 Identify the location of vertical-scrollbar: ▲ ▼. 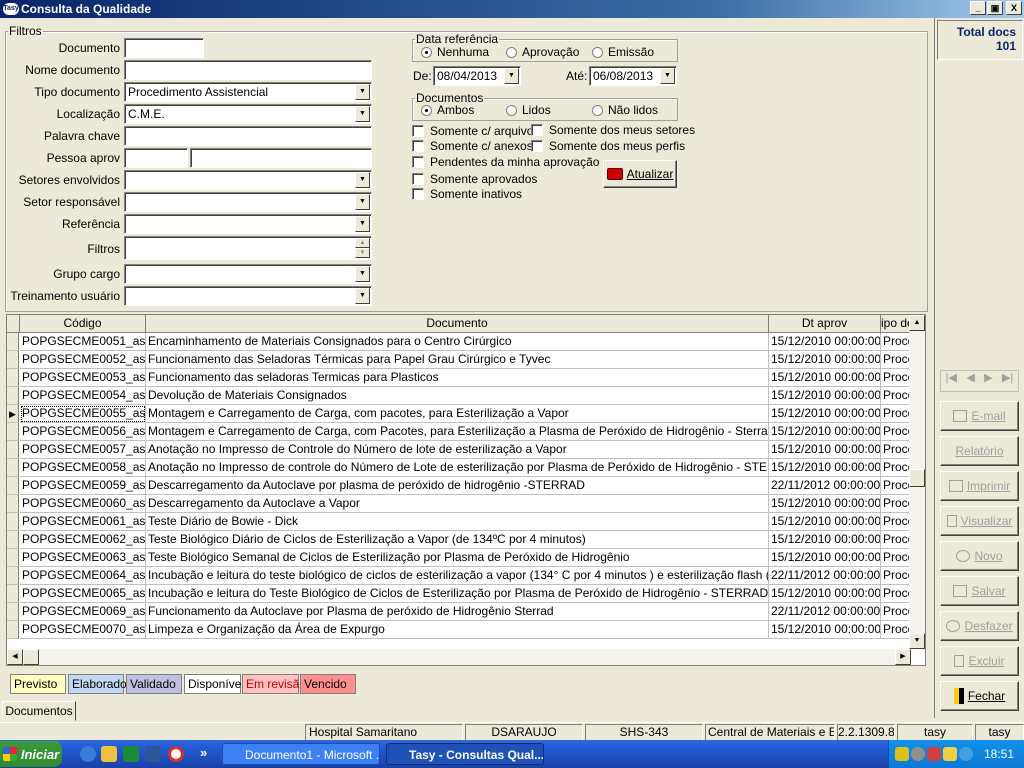
(917, 482).